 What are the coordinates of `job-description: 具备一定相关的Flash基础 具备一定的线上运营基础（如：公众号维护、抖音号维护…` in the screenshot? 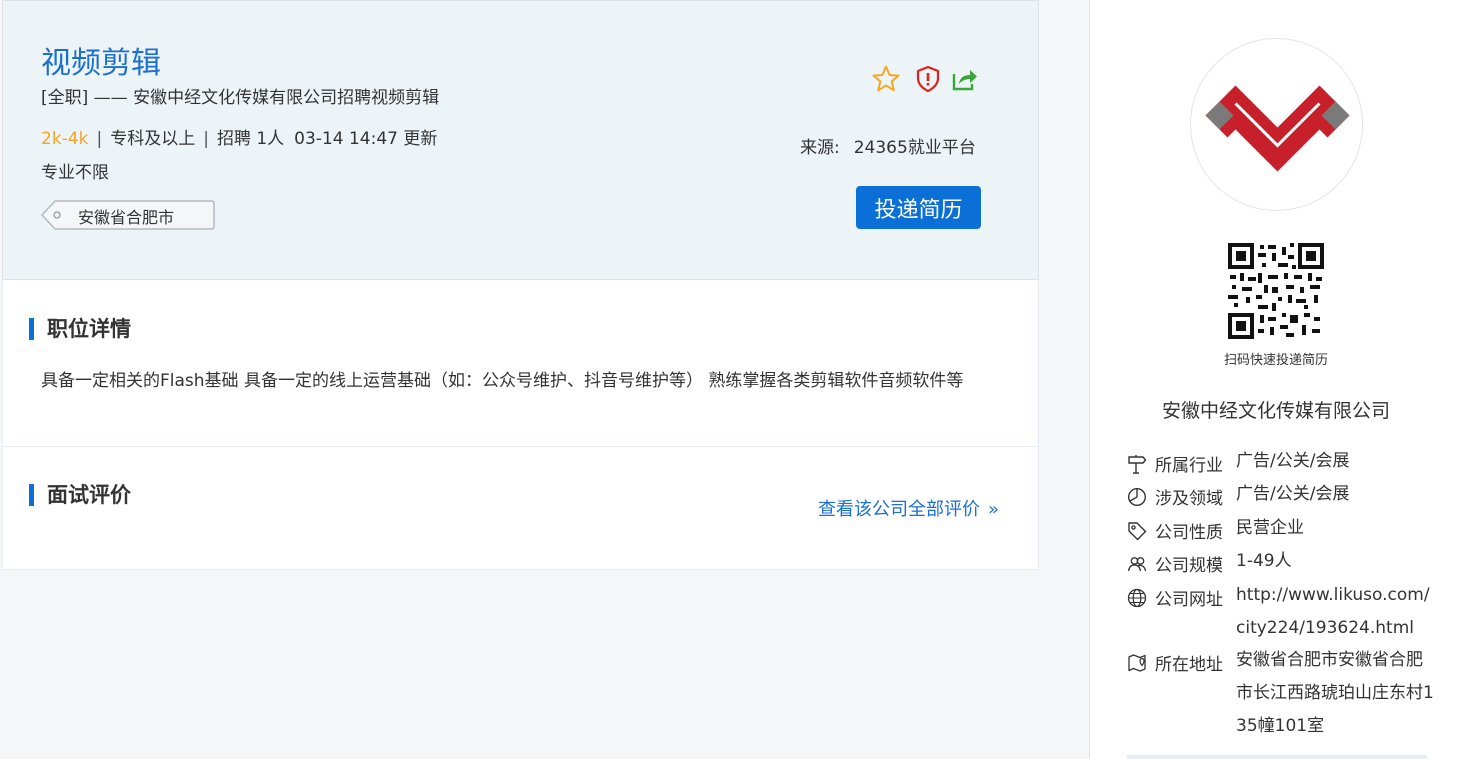 It's located at (502, 381).